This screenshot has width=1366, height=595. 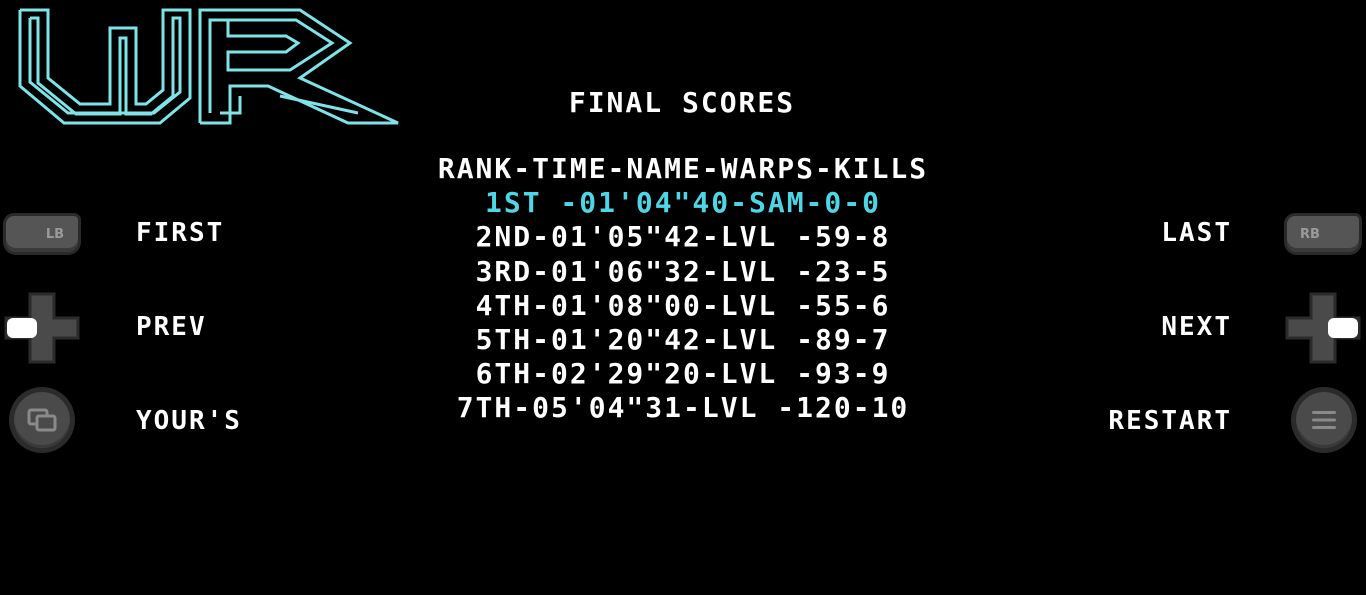 I want to click on next-label: NEXT, so click(x=1196, y=327).